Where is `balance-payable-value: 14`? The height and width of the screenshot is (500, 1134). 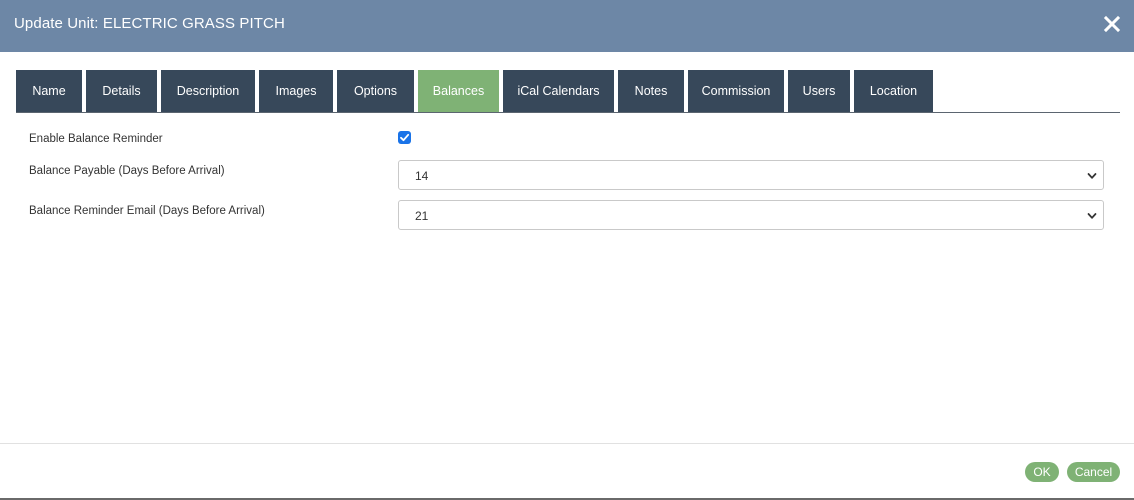
balance-payable-value: 14 is located at coordinates (422, 176).